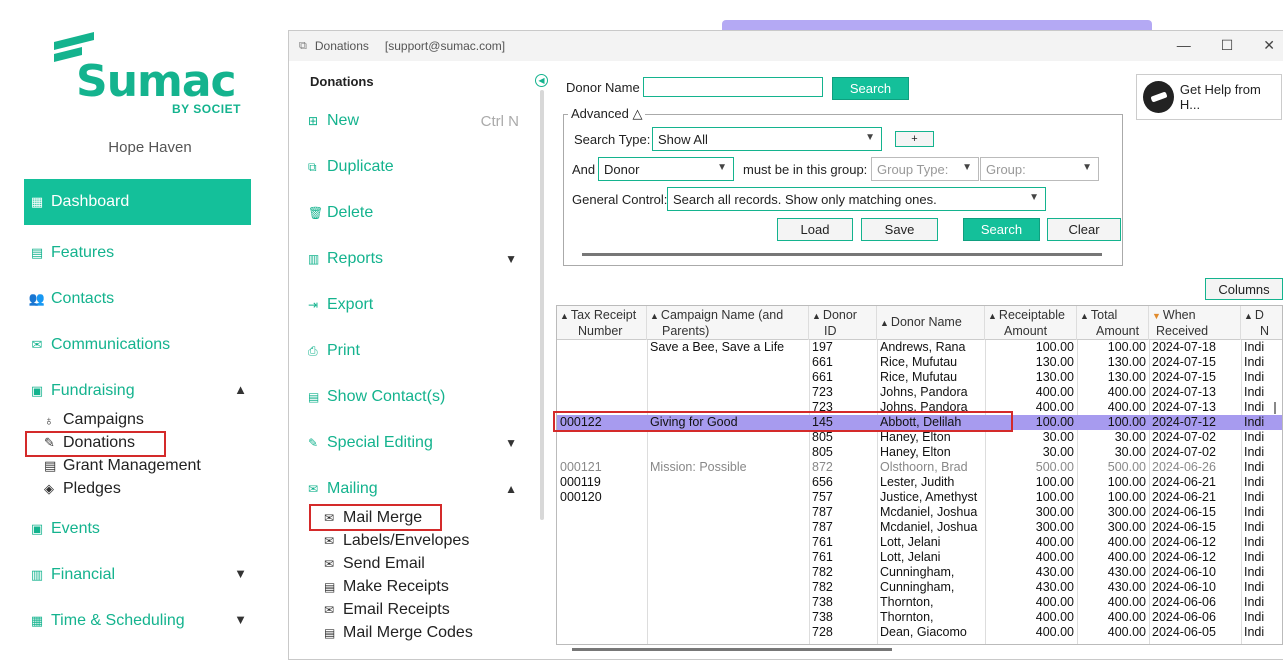  Describe the element at coordinates (137, 621) in the screenshot. I see `nav-time-scheduling: ▦ Time & Scheduling ▼` at that location.